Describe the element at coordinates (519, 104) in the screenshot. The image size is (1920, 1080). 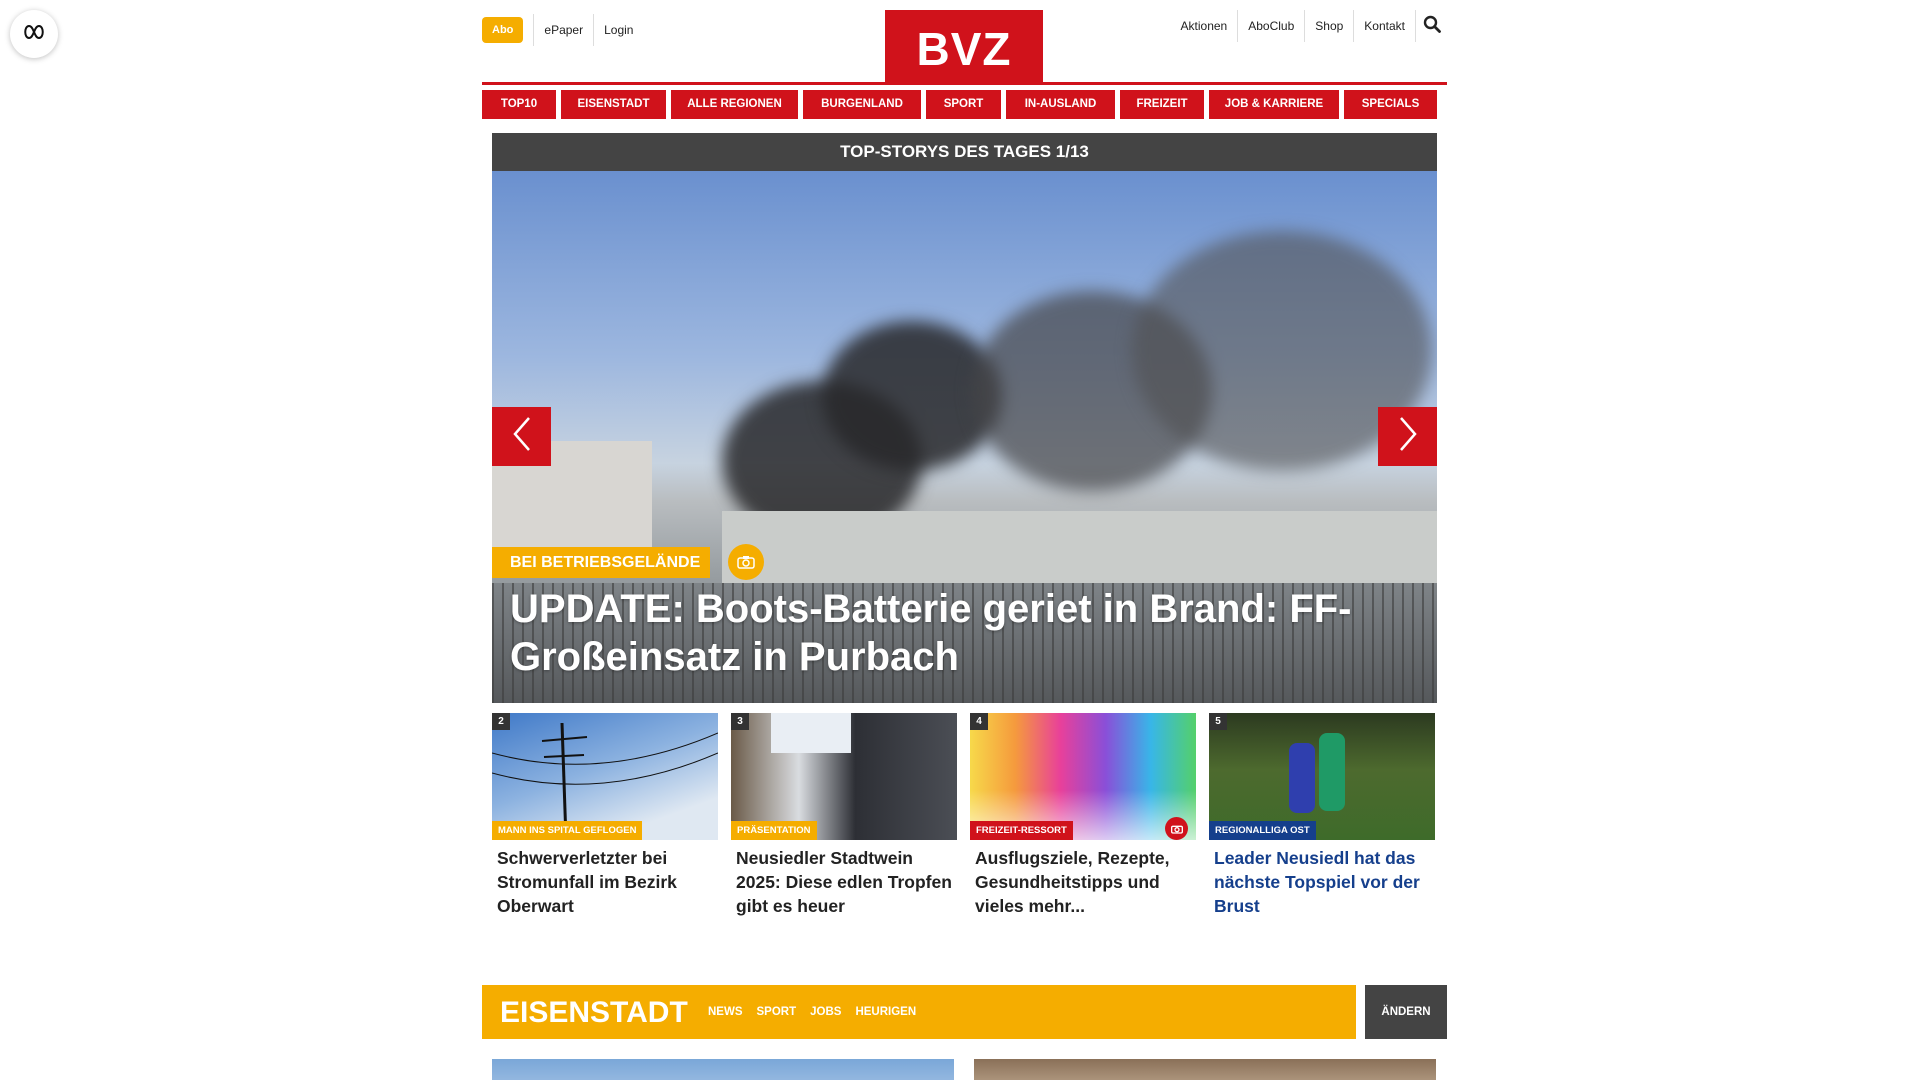
I see `nav-top10: TOP10` at that location.